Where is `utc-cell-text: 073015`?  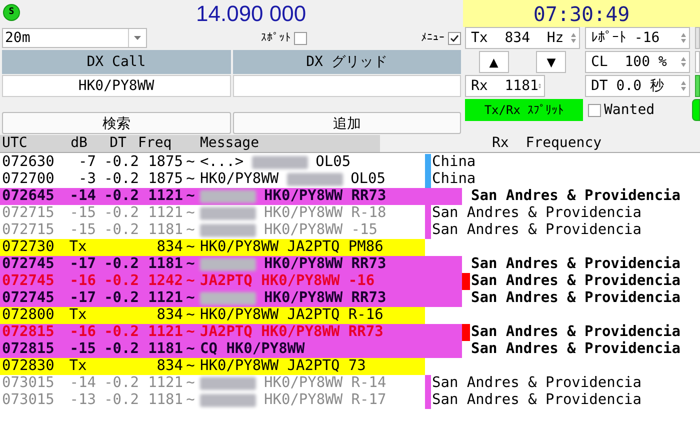 utc-cell-text: 073015 is located at coordinates (28, 400).